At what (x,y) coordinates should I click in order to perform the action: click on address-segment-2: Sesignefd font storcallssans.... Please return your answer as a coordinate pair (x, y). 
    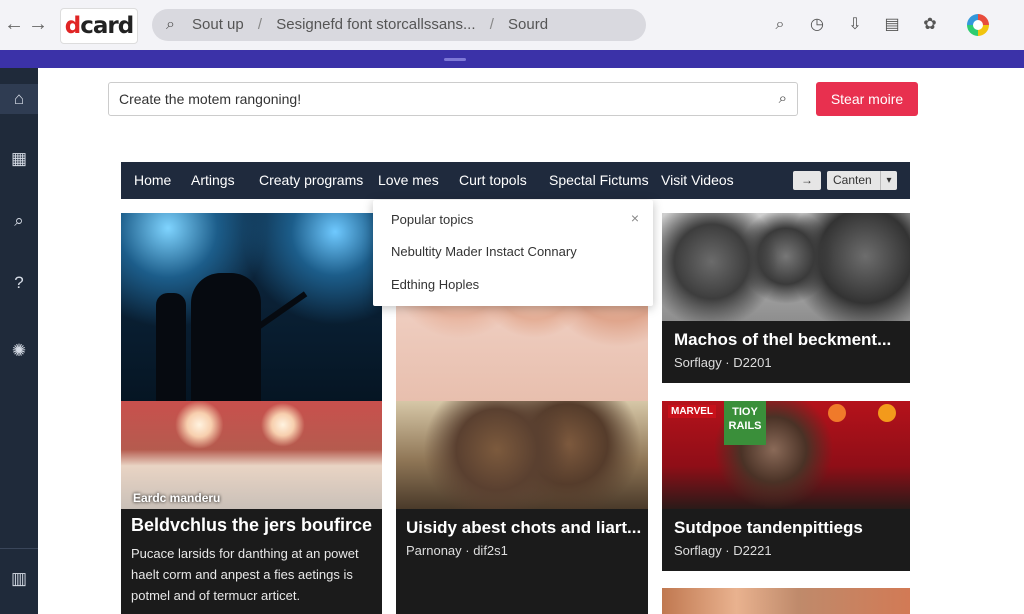
    Looking at the image, I should click on (376, 24).